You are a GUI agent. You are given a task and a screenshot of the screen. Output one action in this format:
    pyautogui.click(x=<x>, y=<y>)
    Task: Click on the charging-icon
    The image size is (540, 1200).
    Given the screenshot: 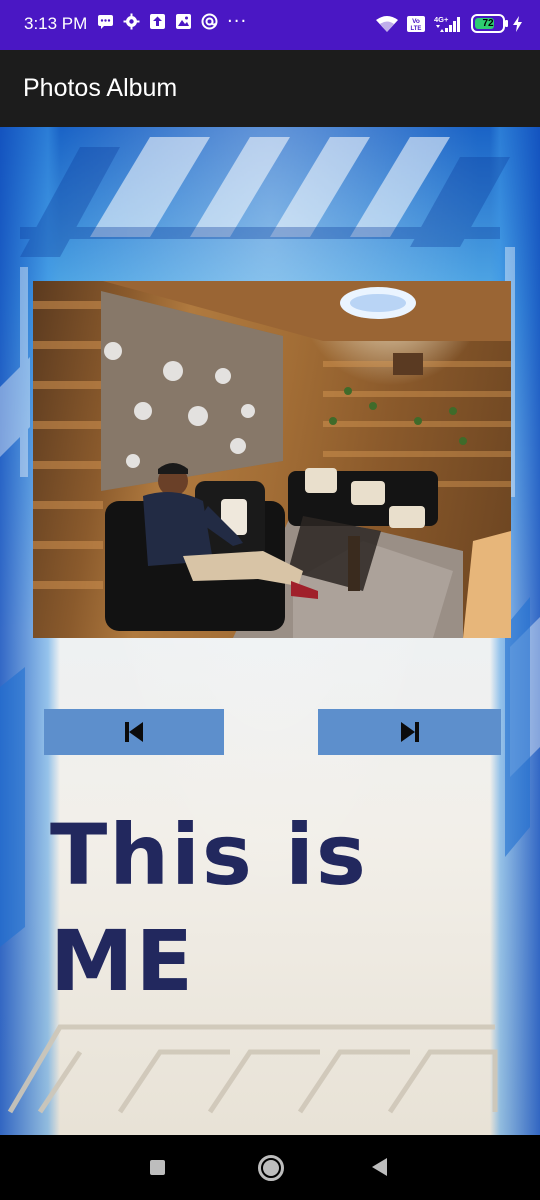 What is the action you would take?
    pyautogui.click(x=517, y=23)
    